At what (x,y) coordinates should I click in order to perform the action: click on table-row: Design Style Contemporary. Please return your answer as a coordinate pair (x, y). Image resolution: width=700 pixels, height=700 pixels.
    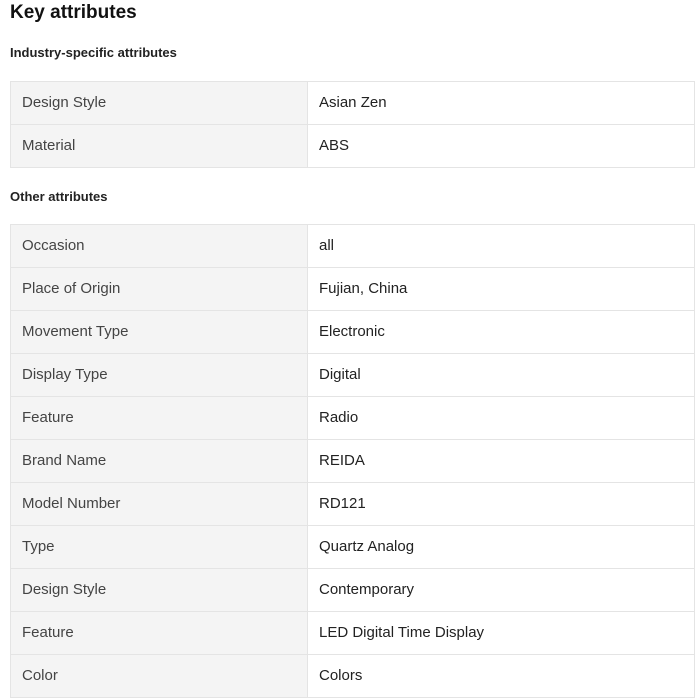
    Looking at the image, I should click on (352, 590).